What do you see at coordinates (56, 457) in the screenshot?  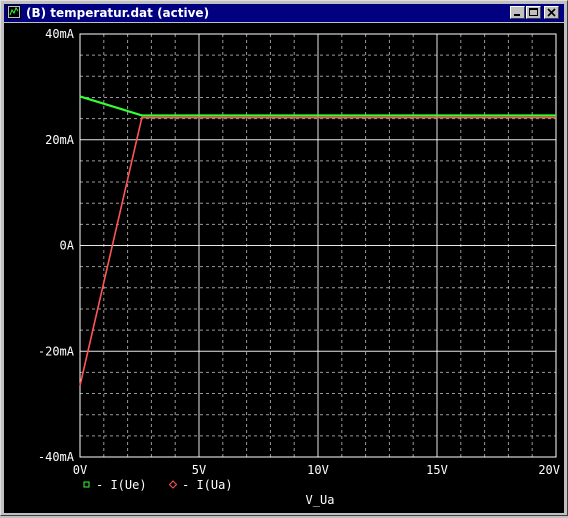 I see `y-tick-label: -40mA` at bounding box center [56, 457].